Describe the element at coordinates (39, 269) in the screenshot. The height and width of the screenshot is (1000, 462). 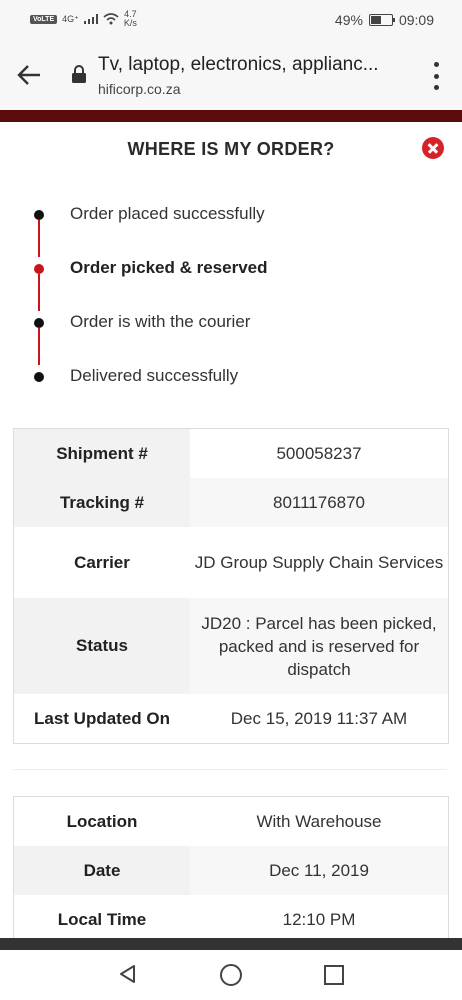
I see `step-dot-active` at that location.